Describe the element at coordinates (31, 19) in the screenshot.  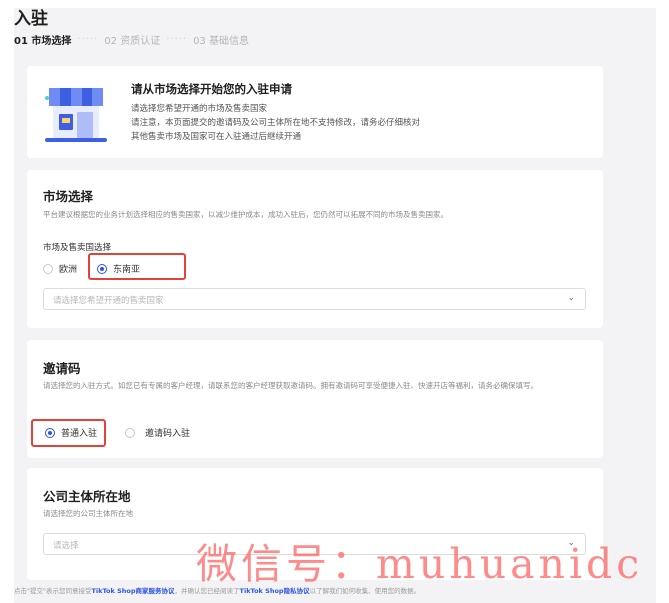
I see `page-title: 入驻` at that location.